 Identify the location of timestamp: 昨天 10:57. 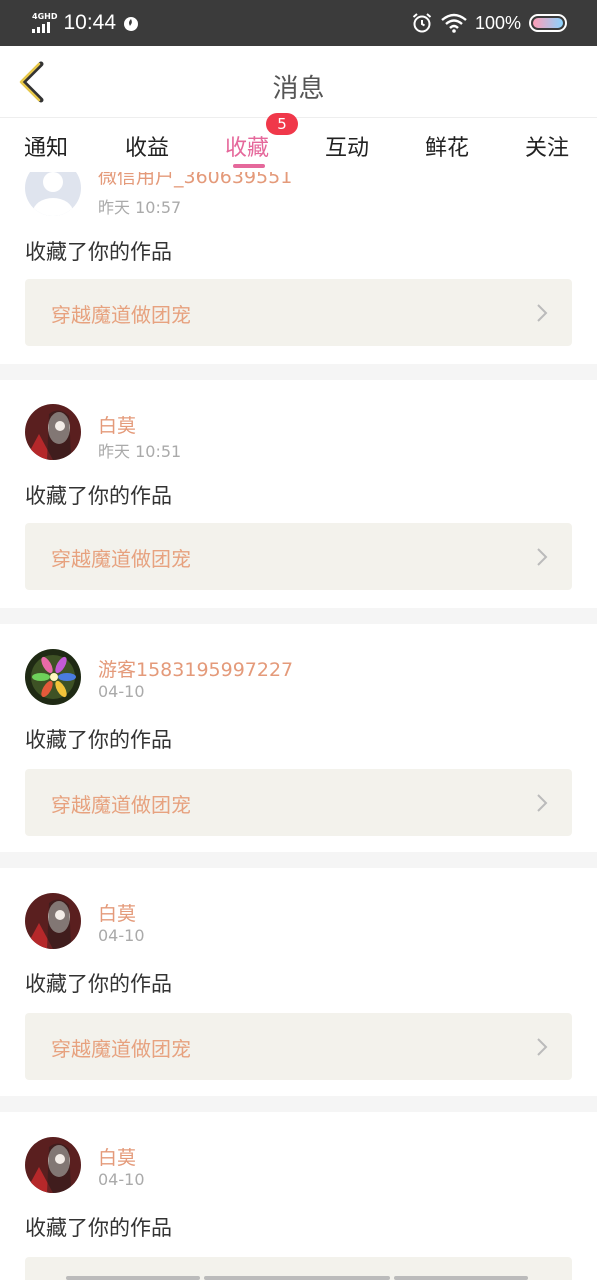
(140, 207).